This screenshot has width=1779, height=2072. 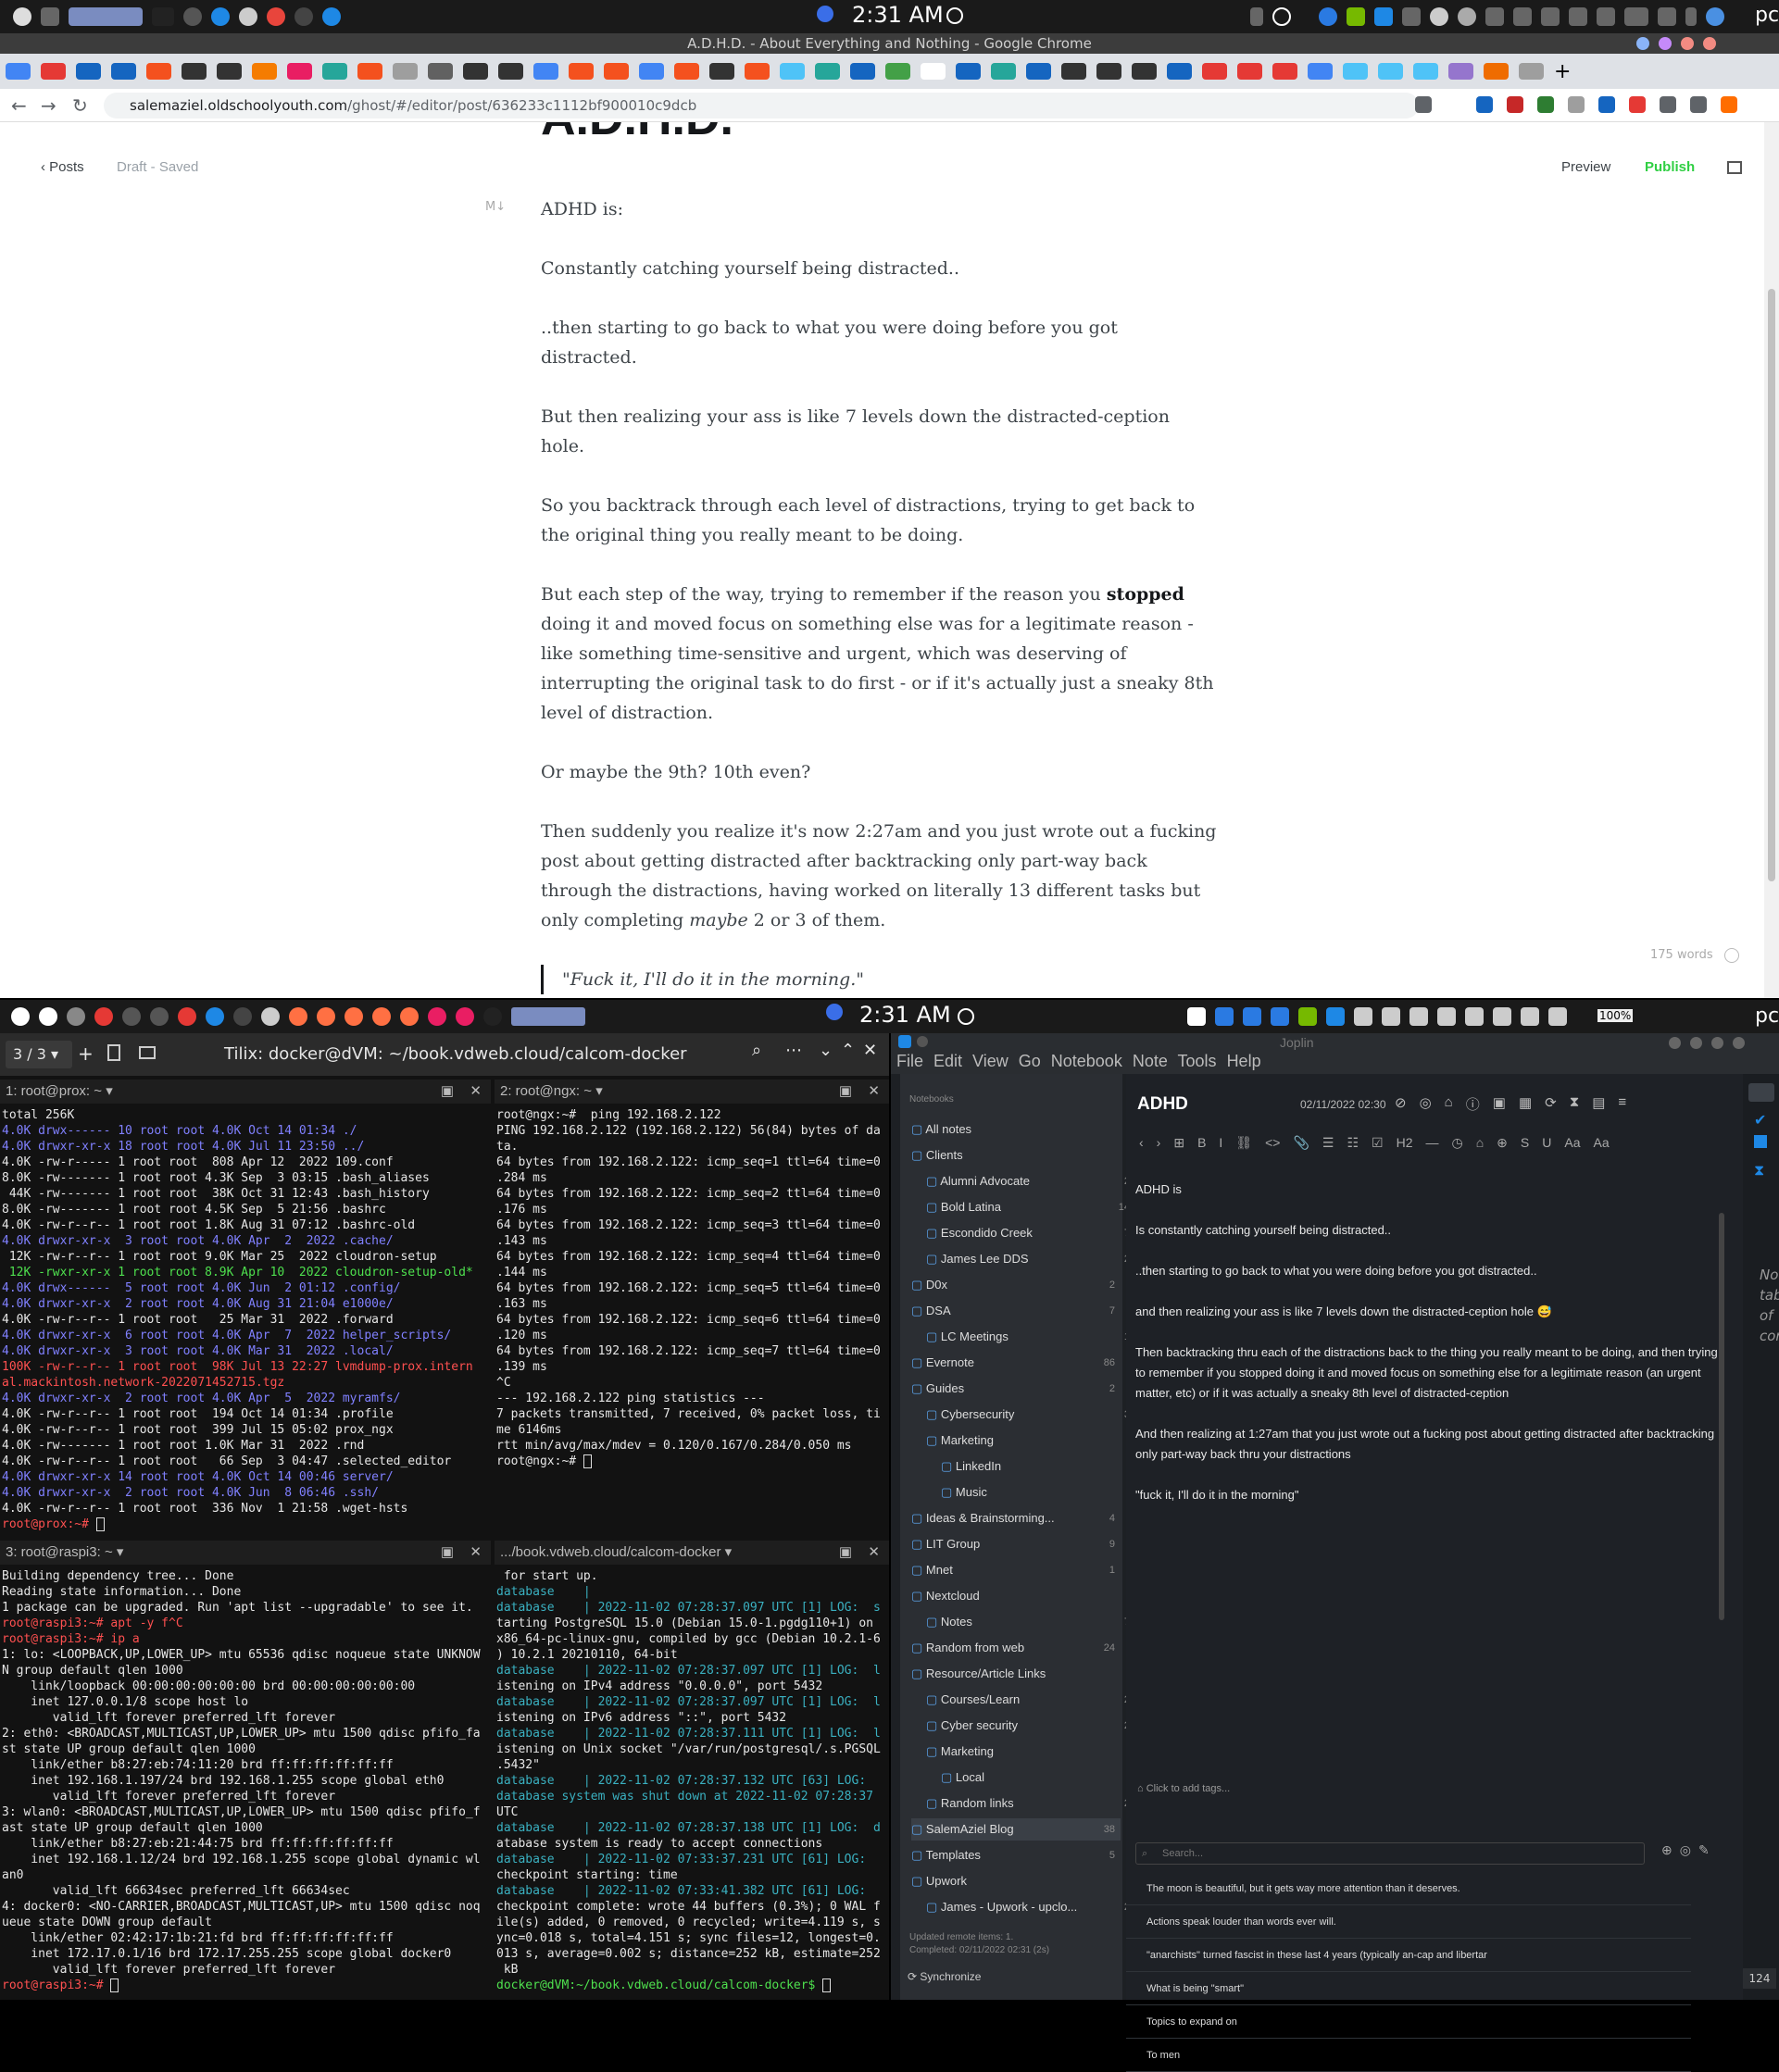 I want to click on format-icon: ☰, so click(x=1328, y=1143).